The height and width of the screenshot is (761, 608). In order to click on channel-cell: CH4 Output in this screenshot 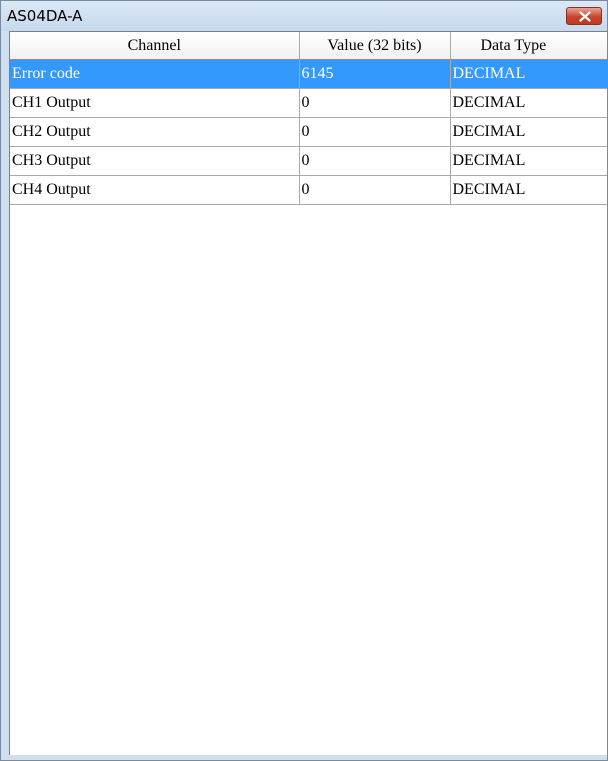, I will do `click(155, 190)`.